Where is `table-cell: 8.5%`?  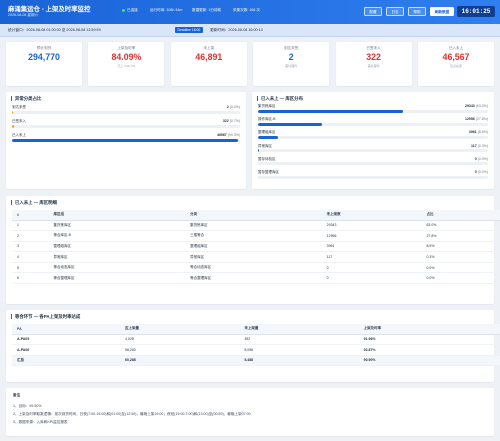 table-cell: 8.5% is located at coordinates (460, 247).